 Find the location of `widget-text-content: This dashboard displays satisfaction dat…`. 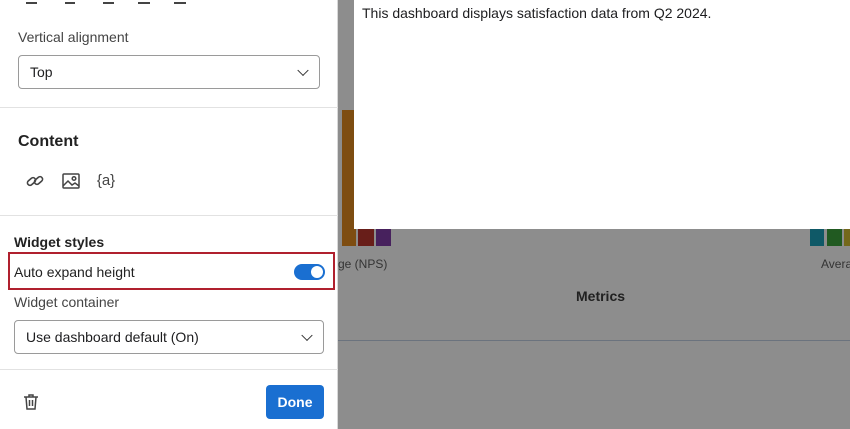

widget-text-content: This dashboard displays satisfaction dat… is located at coordinates (537, 13).